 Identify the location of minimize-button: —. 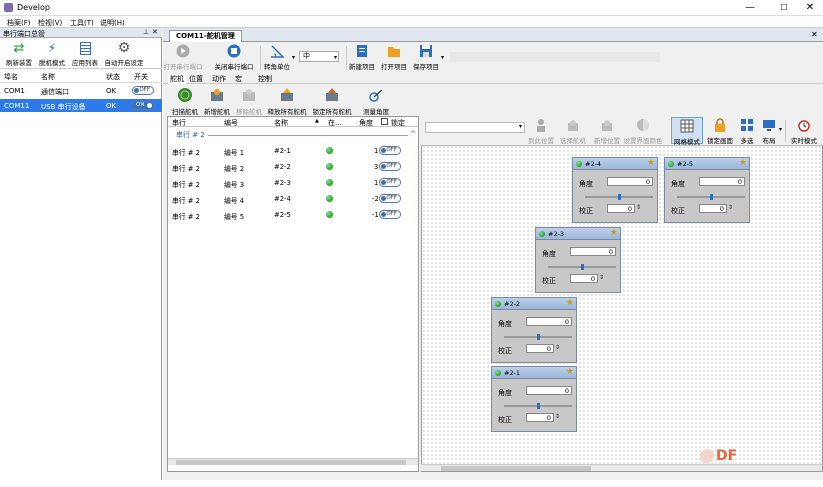
(750, 8).